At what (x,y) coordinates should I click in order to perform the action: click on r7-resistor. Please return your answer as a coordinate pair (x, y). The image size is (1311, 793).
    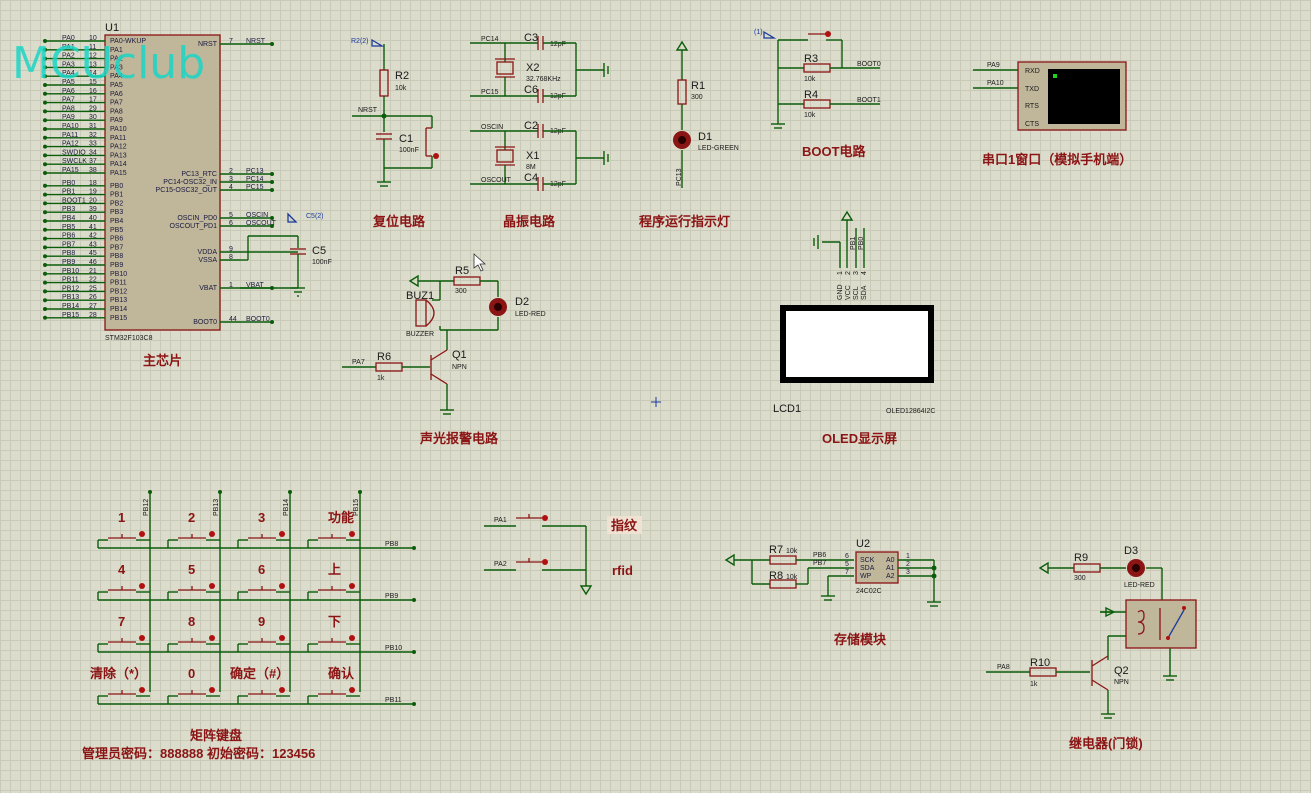
    Looking at the image, I should click on (783, 560).